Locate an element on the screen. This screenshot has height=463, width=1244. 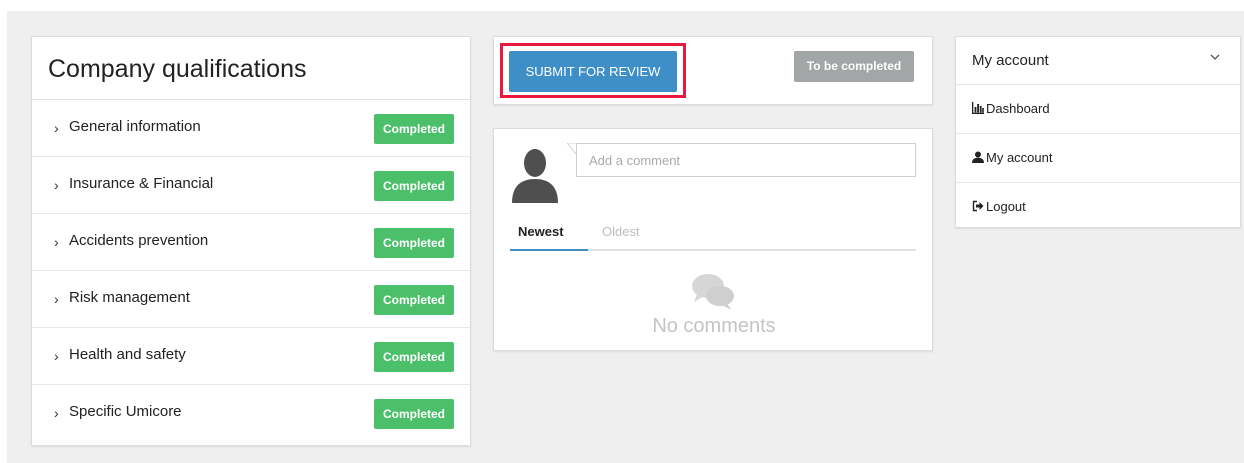
account-menu-header: My account is located at coordinates (1098, 61).